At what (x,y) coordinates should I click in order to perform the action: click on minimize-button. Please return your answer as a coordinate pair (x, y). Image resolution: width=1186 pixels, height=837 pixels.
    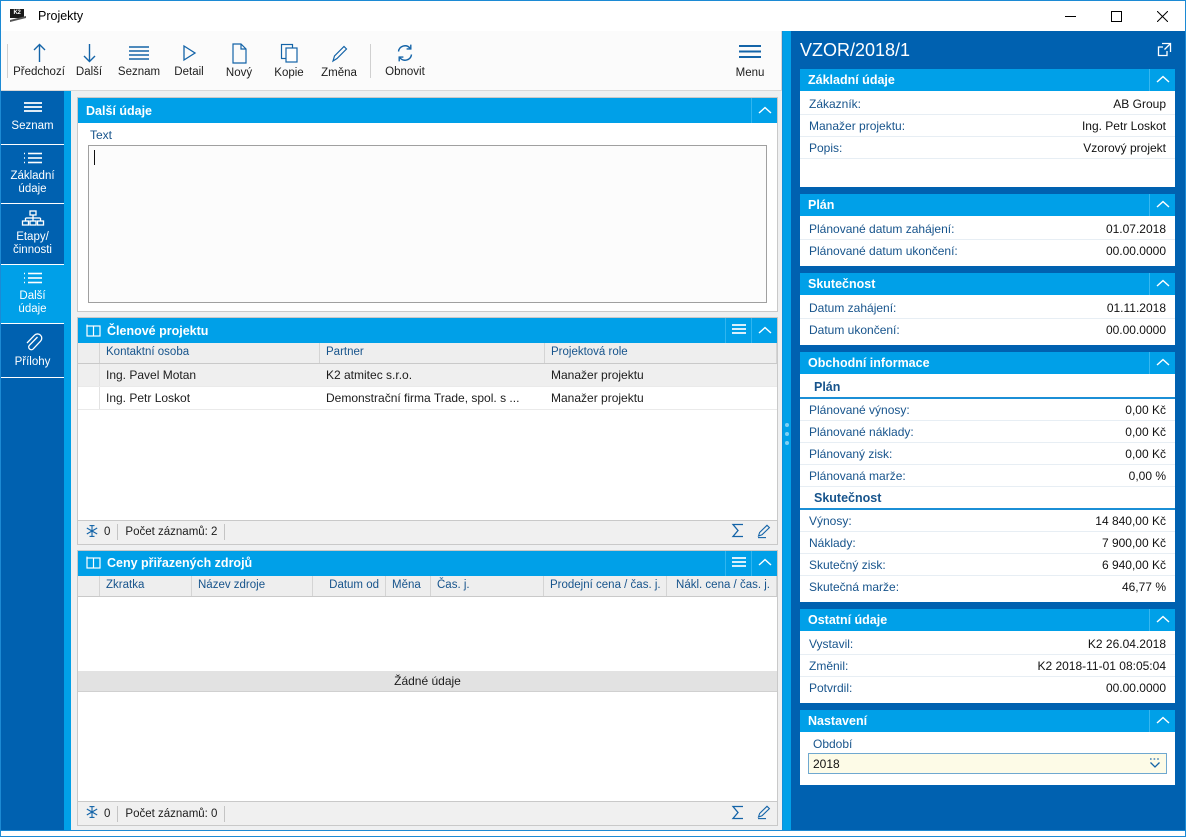
    Looking at the image, I should click on (1070, 16).